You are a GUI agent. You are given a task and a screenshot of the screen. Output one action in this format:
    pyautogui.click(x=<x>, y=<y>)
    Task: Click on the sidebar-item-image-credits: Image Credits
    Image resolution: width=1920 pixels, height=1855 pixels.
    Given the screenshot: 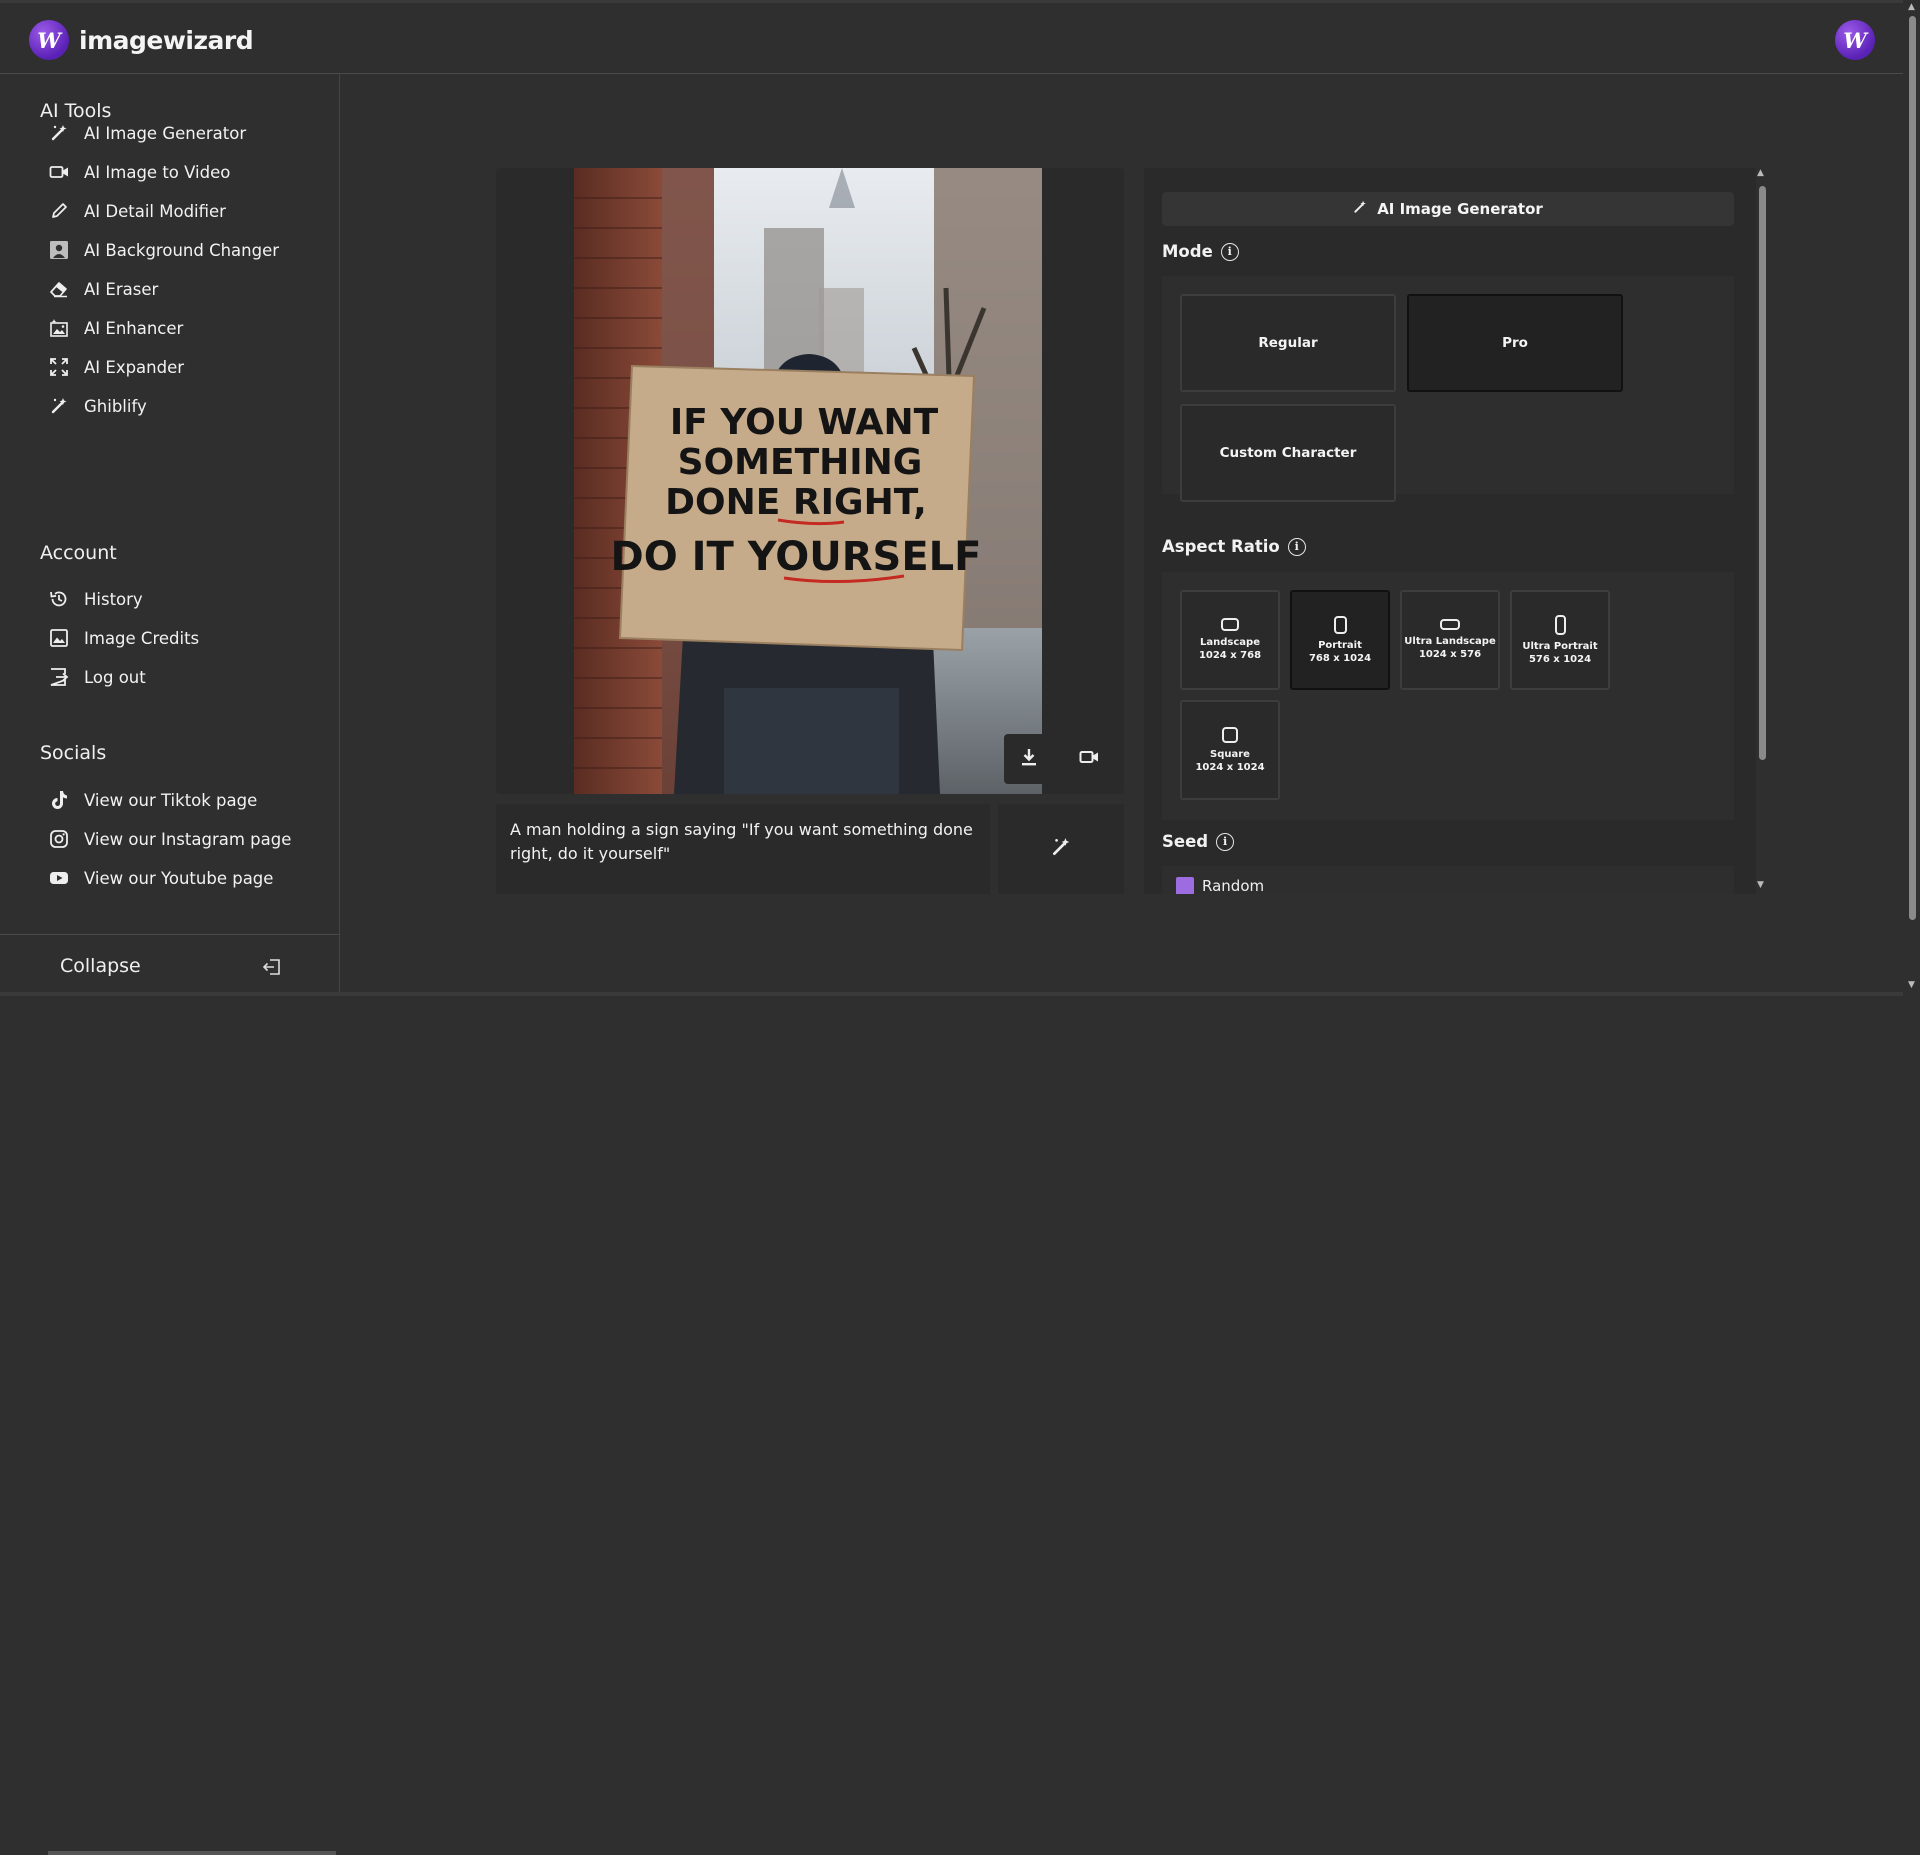 What is the action you would take?
    pyautogui.click(x=188, y=638)
    